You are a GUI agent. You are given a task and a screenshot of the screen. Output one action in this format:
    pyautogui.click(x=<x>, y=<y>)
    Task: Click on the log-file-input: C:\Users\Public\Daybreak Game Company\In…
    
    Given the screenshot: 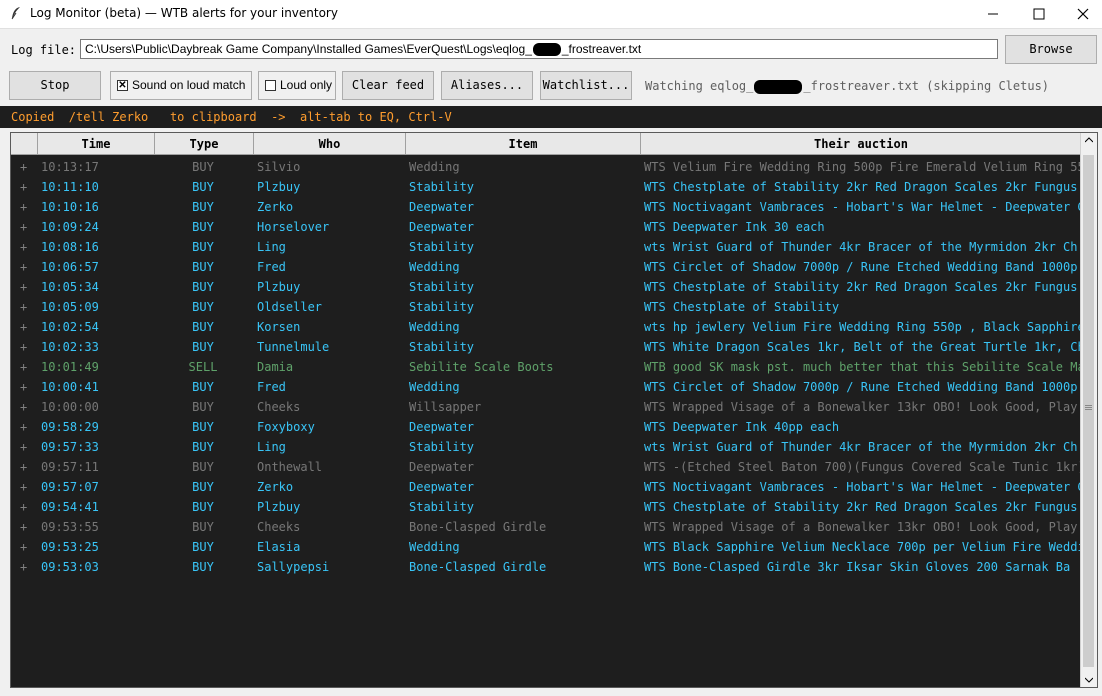 What is the action you would take?
    pyautogui.click(x=539, y=49)
    